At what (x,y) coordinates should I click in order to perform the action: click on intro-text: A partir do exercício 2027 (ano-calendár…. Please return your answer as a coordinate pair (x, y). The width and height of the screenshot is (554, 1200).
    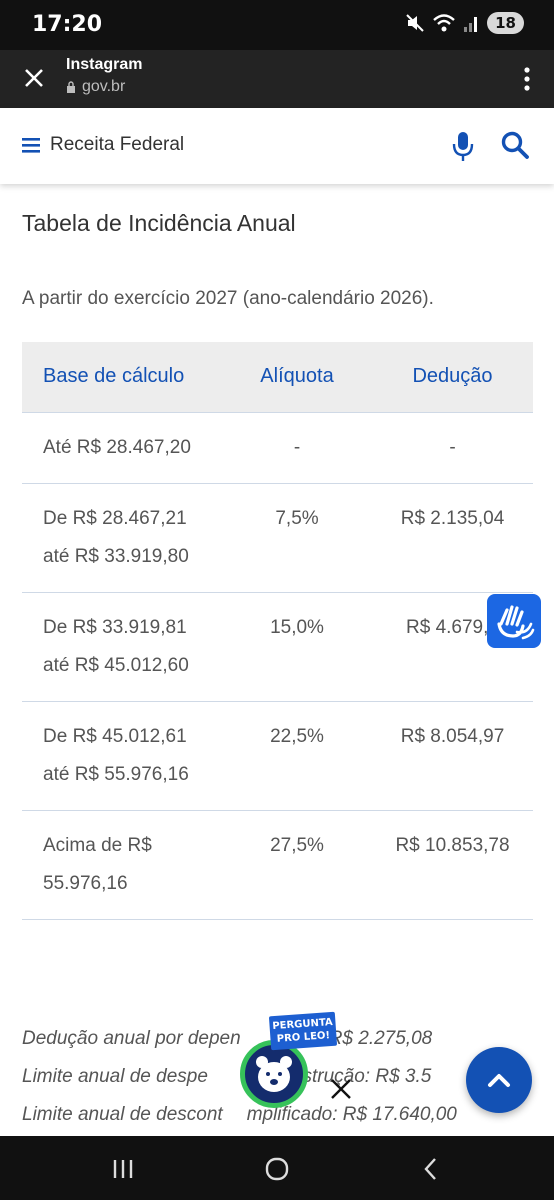
    Looking at the image, I should click on (228, 298).